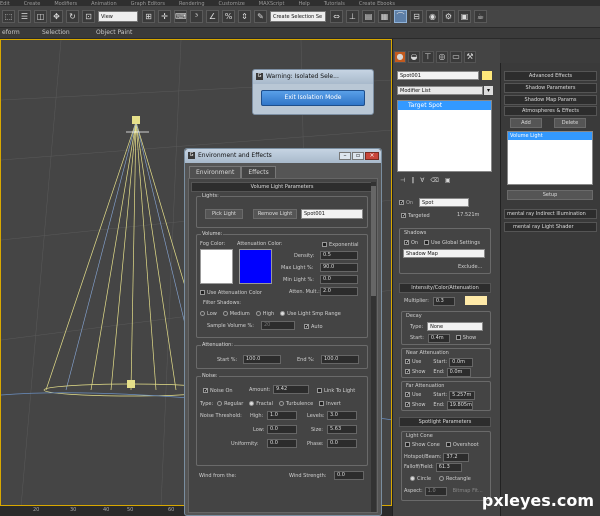  Describe the element at coordinates (550, 88) in the screenshot. I see `shadow-parameters-rollout: Shadow Parameters` at that location.